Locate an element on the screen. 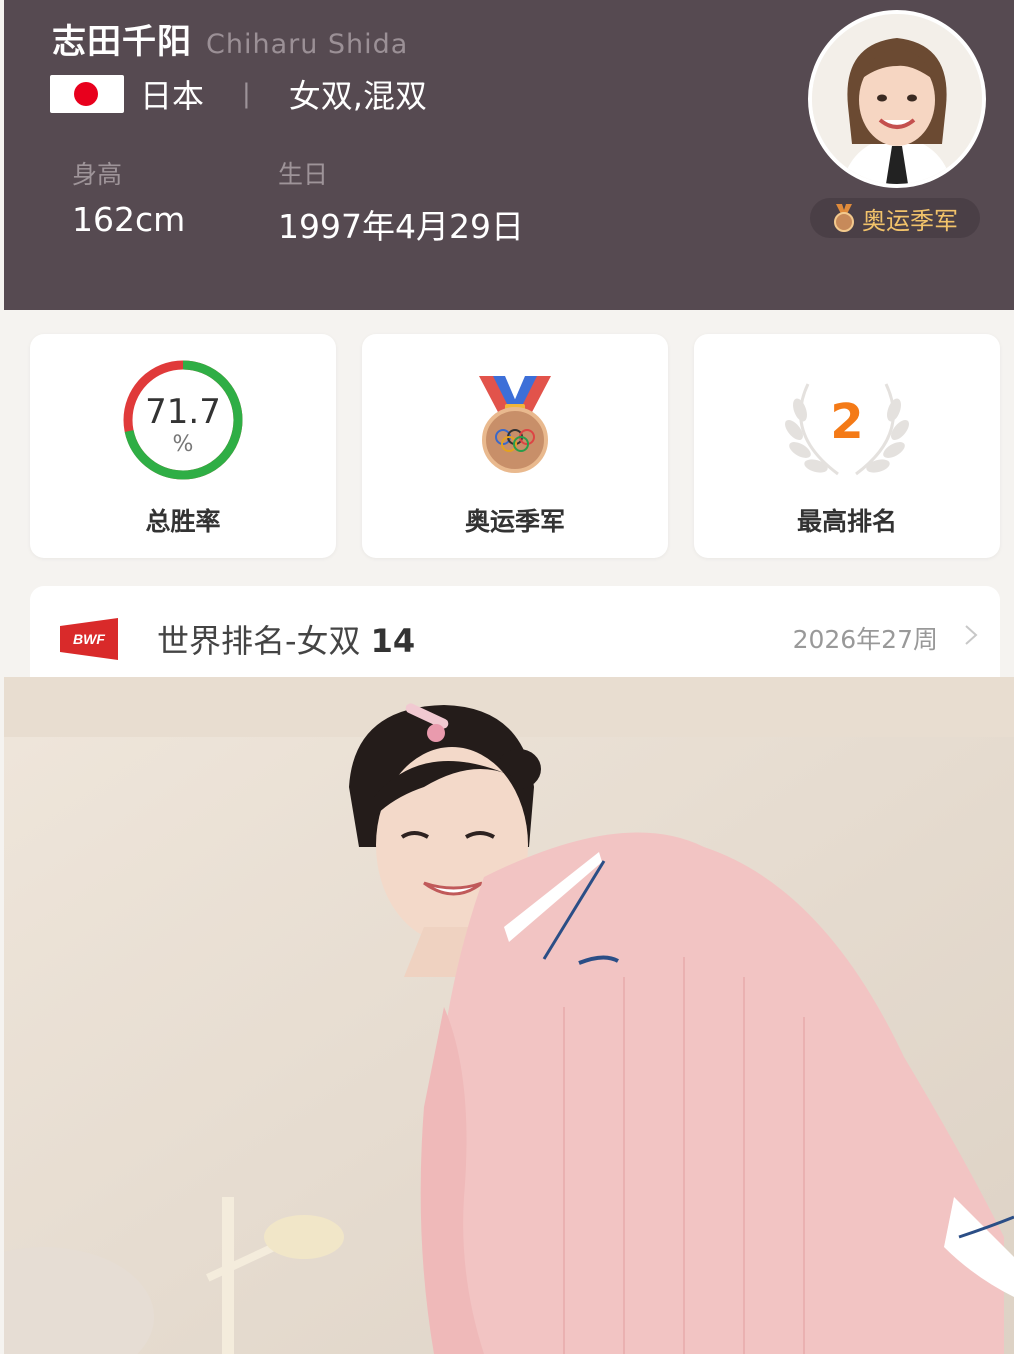  height-value: 162cm is located at coordinates (129, 219).